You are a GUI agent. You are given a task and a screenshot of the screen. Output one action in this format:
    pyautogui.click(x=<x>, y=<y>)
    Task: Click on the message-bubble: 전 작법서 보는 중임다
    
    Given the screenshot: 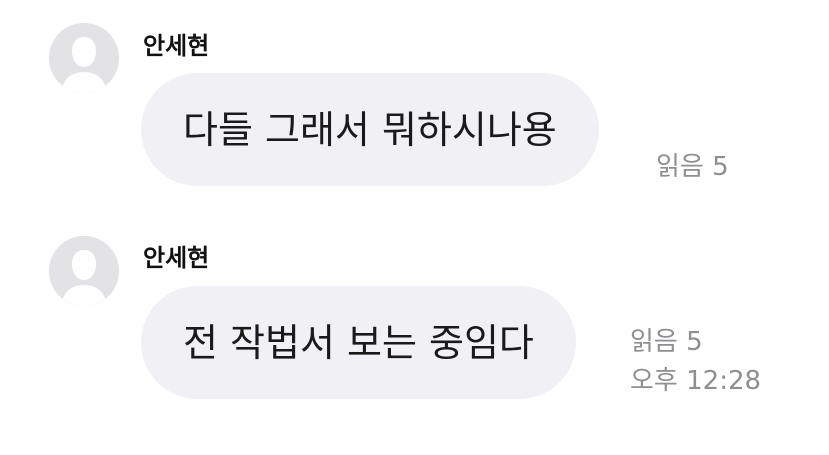 What is the action you would take?
    pyautogui.click(x=358, y=342)
    